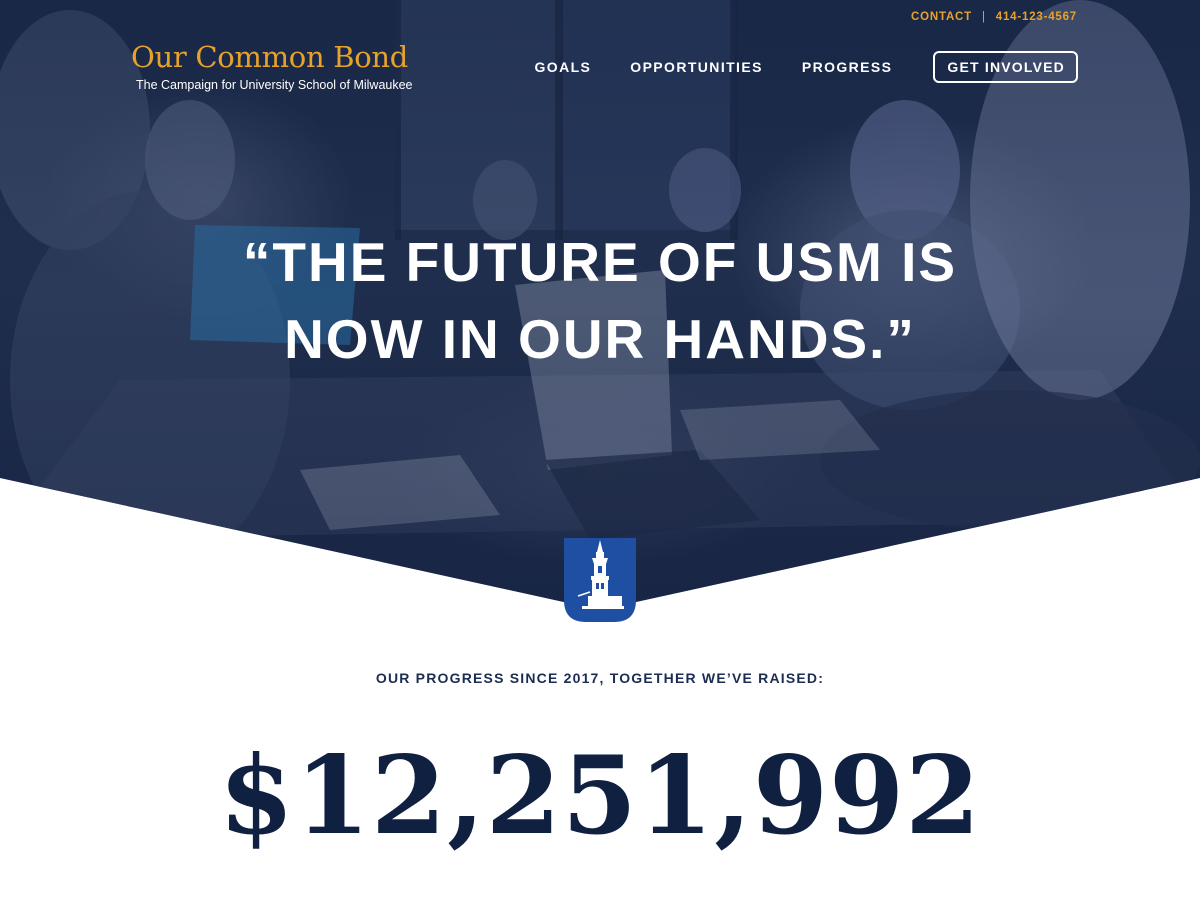 This screenshot has width=1200, height=900. What do you see at coordinates (847, 67) in the screenshot?
I see `nav-item-progress: PROGRESS` at bounding box center [847, 67].